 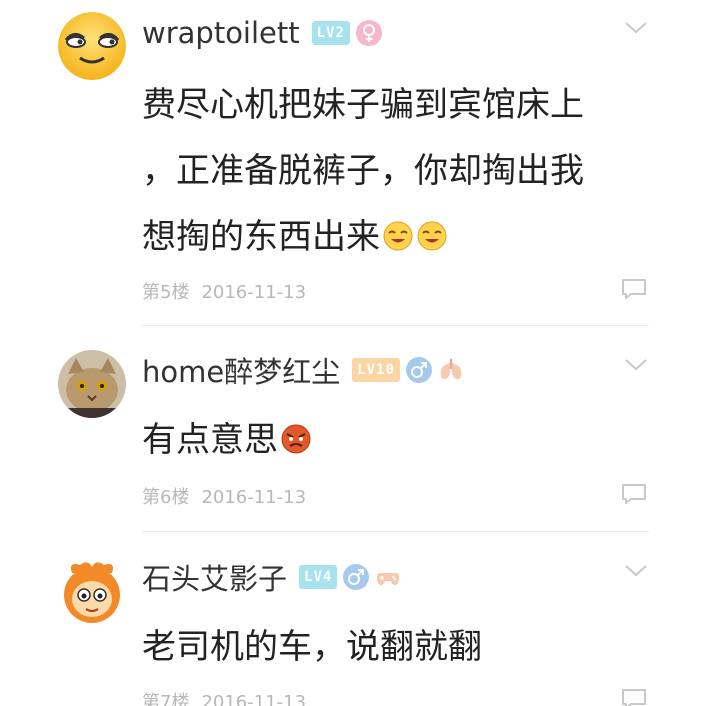 What do you see at coordinates (451, 370) in the screenshot?
I see `lungs-icon` at bounding box center [451, 370].